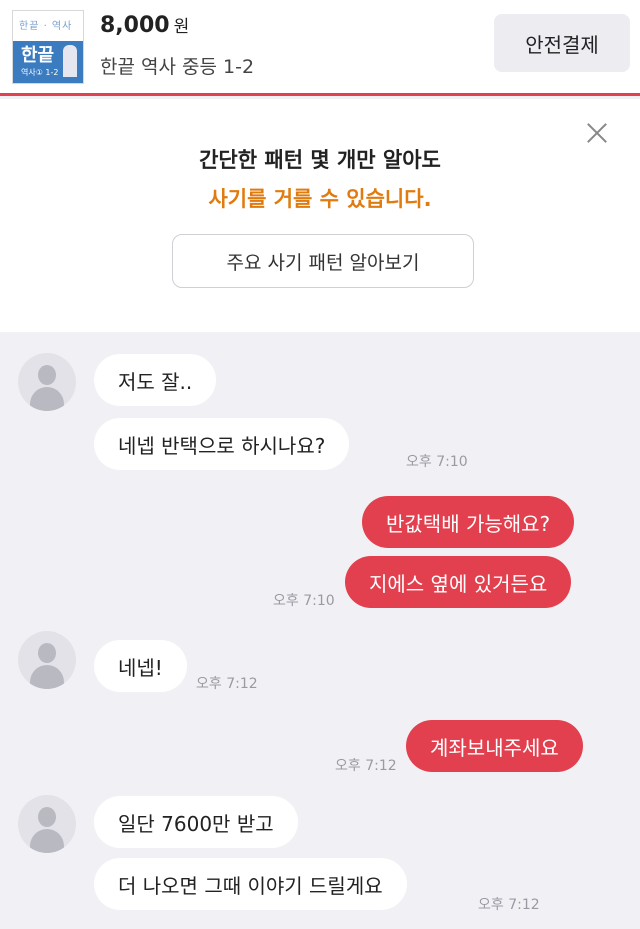 This screenshot has height=929, width=640. Describe the element at coordinates (196, 822) in the screenshot. I see `incoming-message-bubble: 일단 7600만 받고` at that location.